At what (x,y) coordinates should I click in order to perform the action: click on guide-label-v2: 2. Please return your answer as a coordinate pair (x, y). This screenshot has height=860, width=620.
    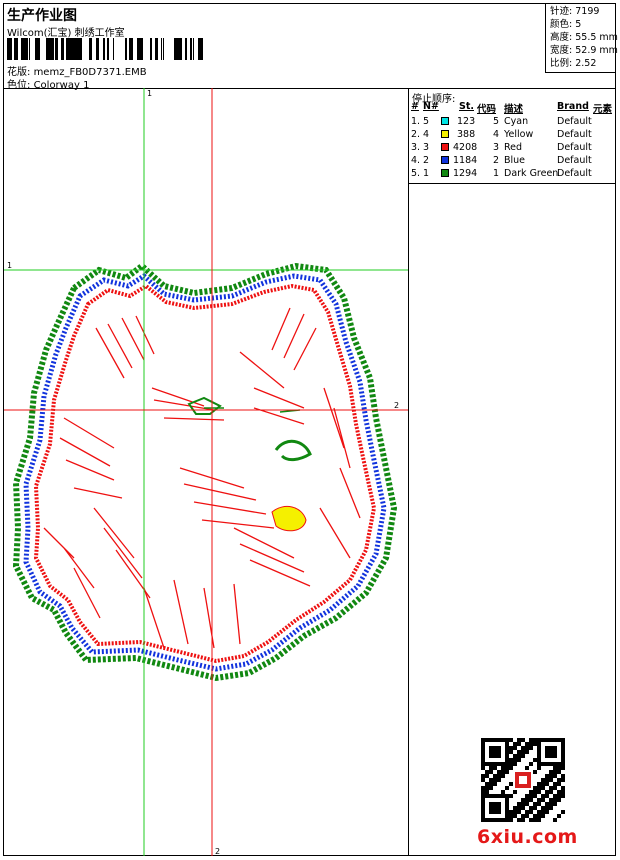
    Looking at the image, I should click on (217, 851).